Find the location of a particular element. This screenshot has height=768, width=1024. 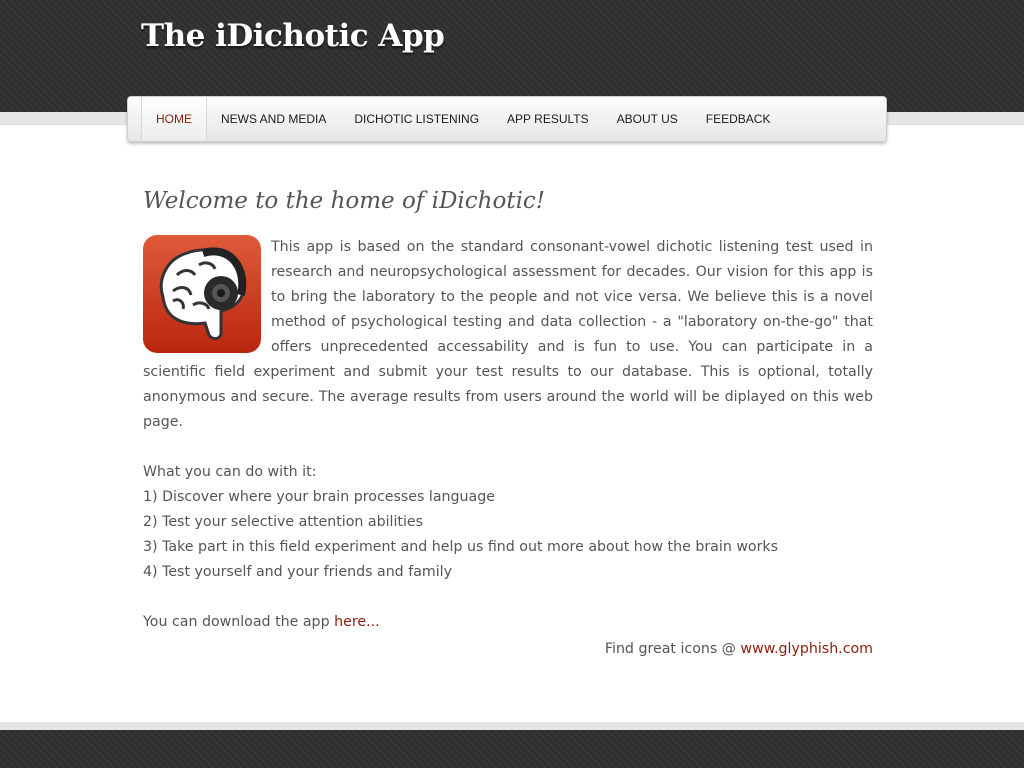

glyphish-link: www.glyphish.com is located at coordinates (807, 649).